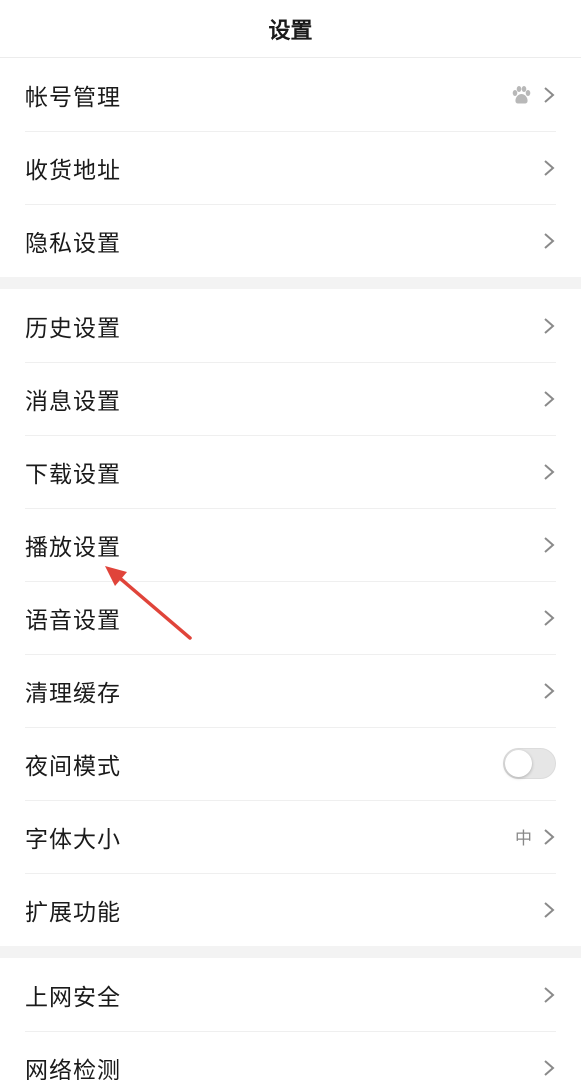 Image resolution: width=581 pixels, height=1080 pixels. What do you see at coordinates (73, 547) in the screenshot?
I see `settings-item-label: 播放设置` at bounding box center [73, 547].